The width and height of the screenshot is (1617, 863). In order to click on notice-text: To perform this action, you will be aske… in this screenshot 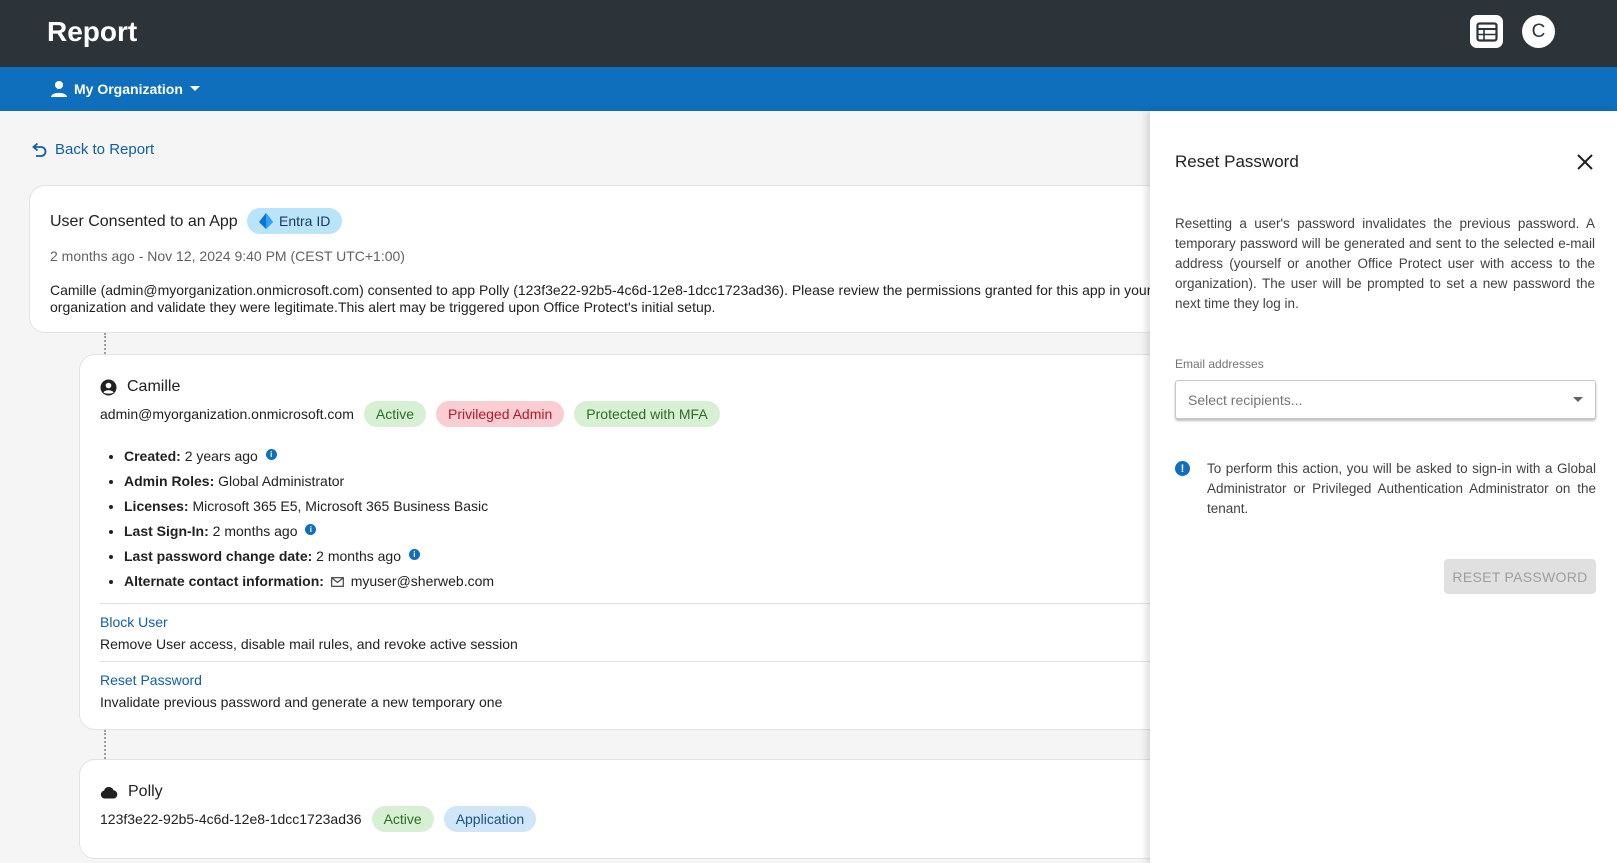, I will do `click(1401, 488)`.